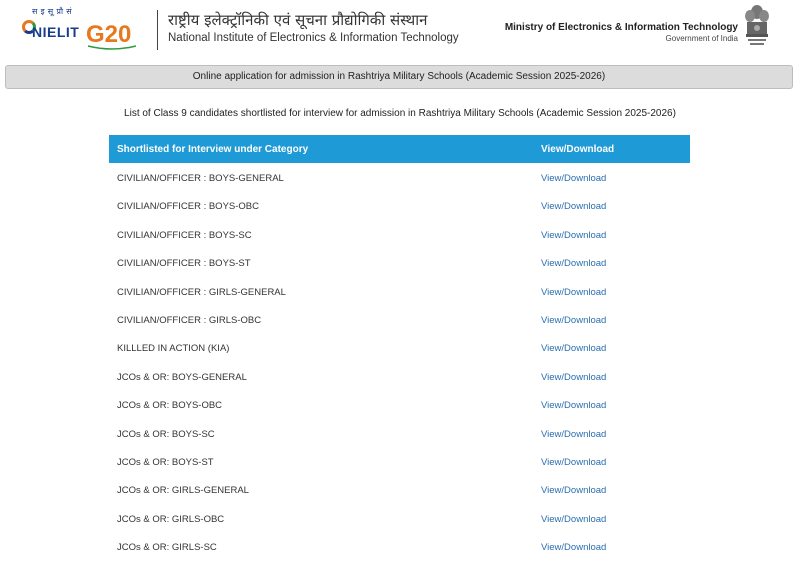 The image size is (800, 563). I want to click on category-cell: JCOs & OR: GIRLS-SC, so click(167, 548).